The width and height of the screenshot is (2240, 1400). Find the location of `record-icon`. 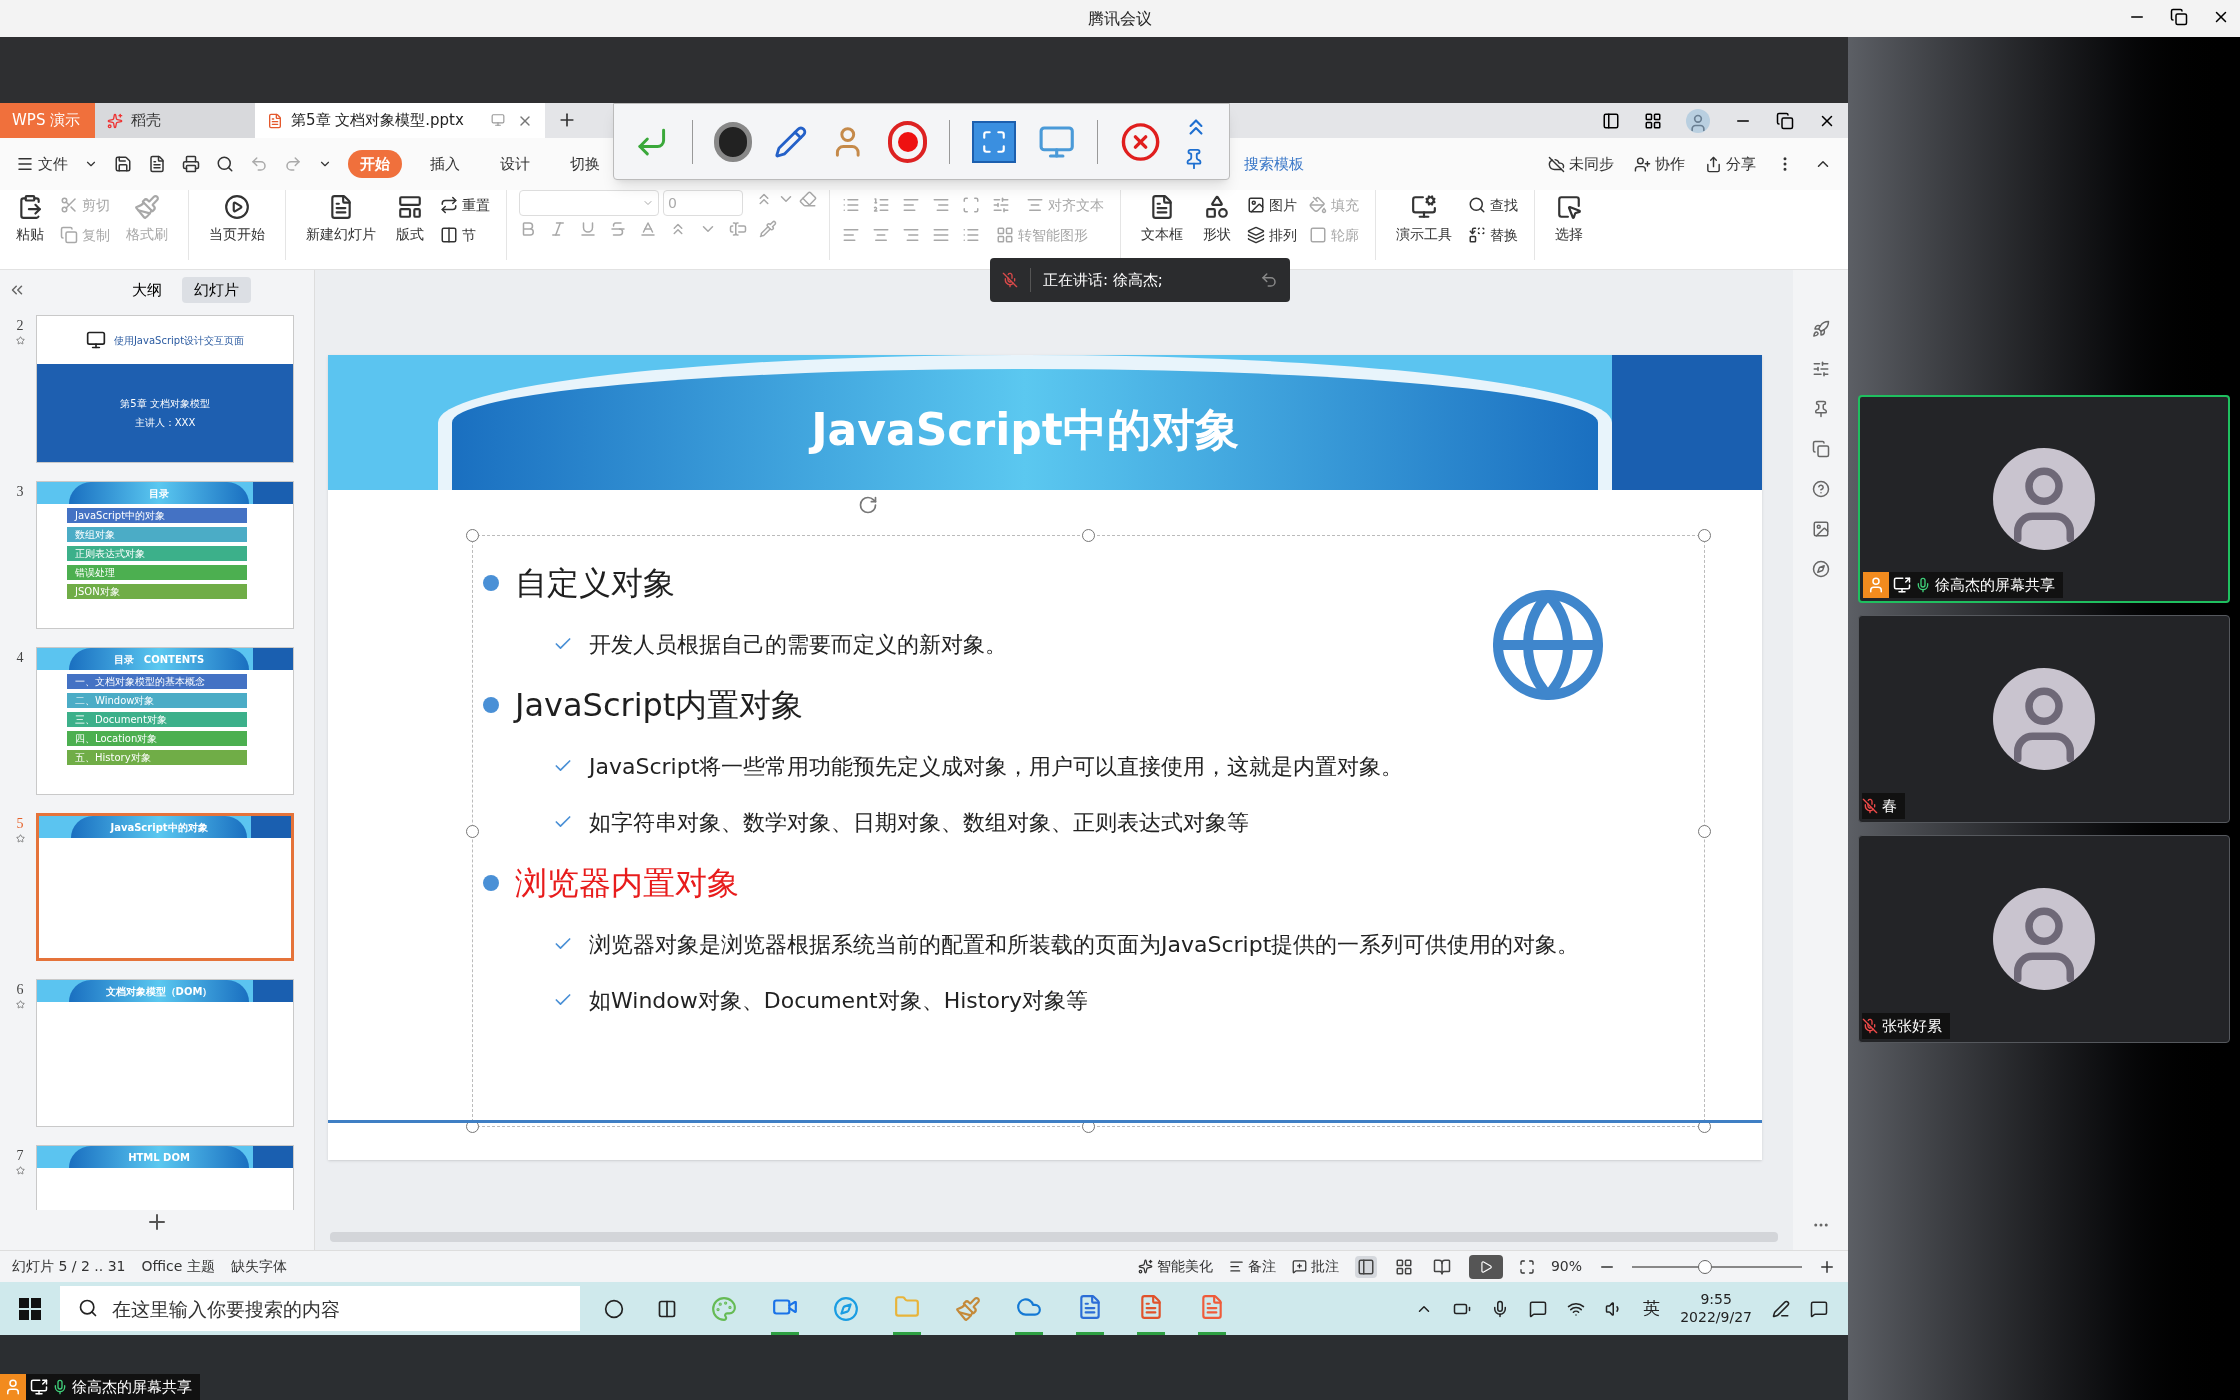

record-icon is located at coordinates (907, 141).